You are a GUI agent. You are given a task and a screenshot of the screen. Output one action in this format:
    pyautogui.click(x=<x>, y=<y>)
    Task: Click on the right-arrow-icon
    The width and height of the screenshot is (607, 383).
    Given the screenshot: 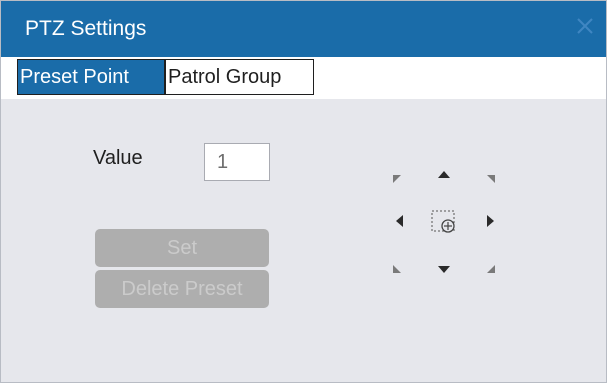 What is the action you would take?
    pyautogui.click(x=490, y=221)
    